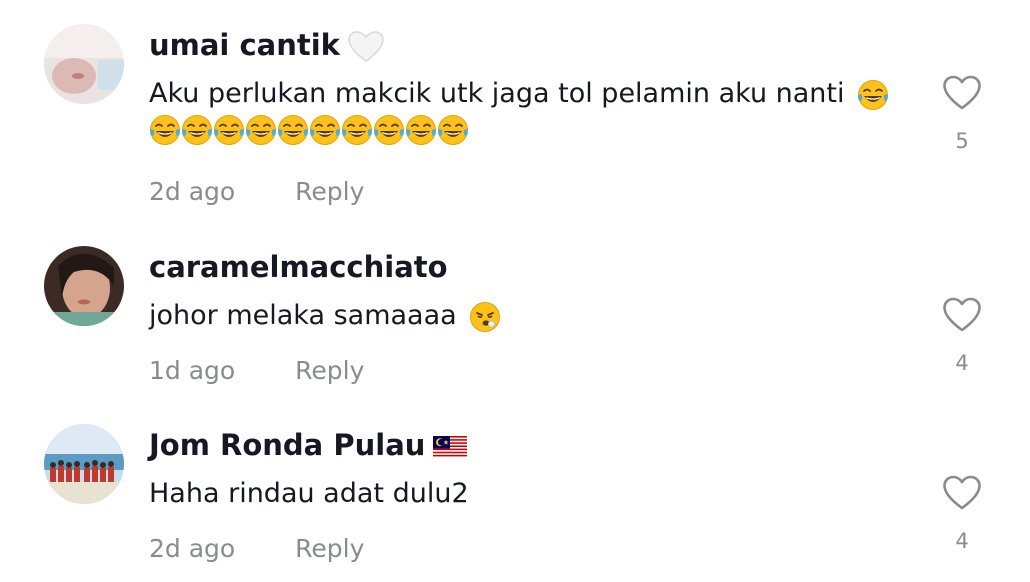  I want to click on timestamp: 1d ago, so click(192, 370).